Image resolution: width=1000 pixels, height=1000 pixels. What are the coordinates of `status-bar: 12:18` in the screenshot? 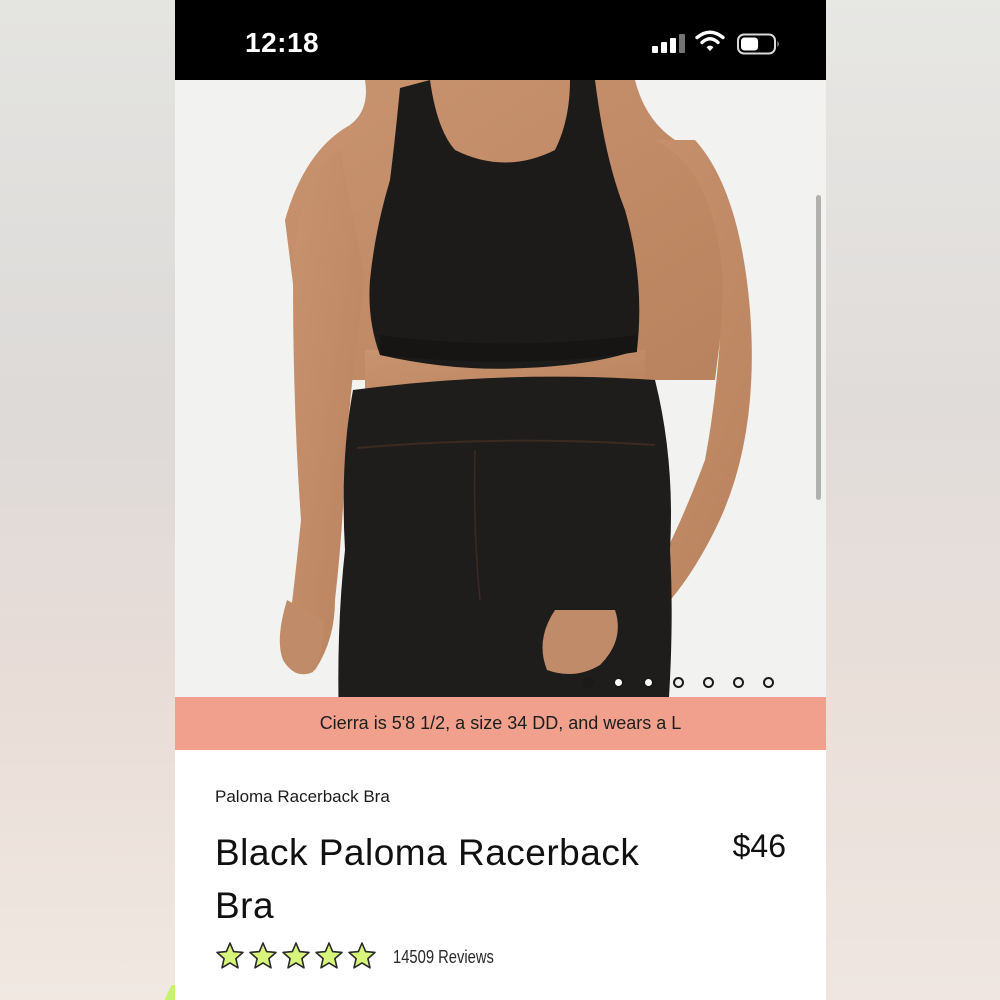 It's located at (500, 40).